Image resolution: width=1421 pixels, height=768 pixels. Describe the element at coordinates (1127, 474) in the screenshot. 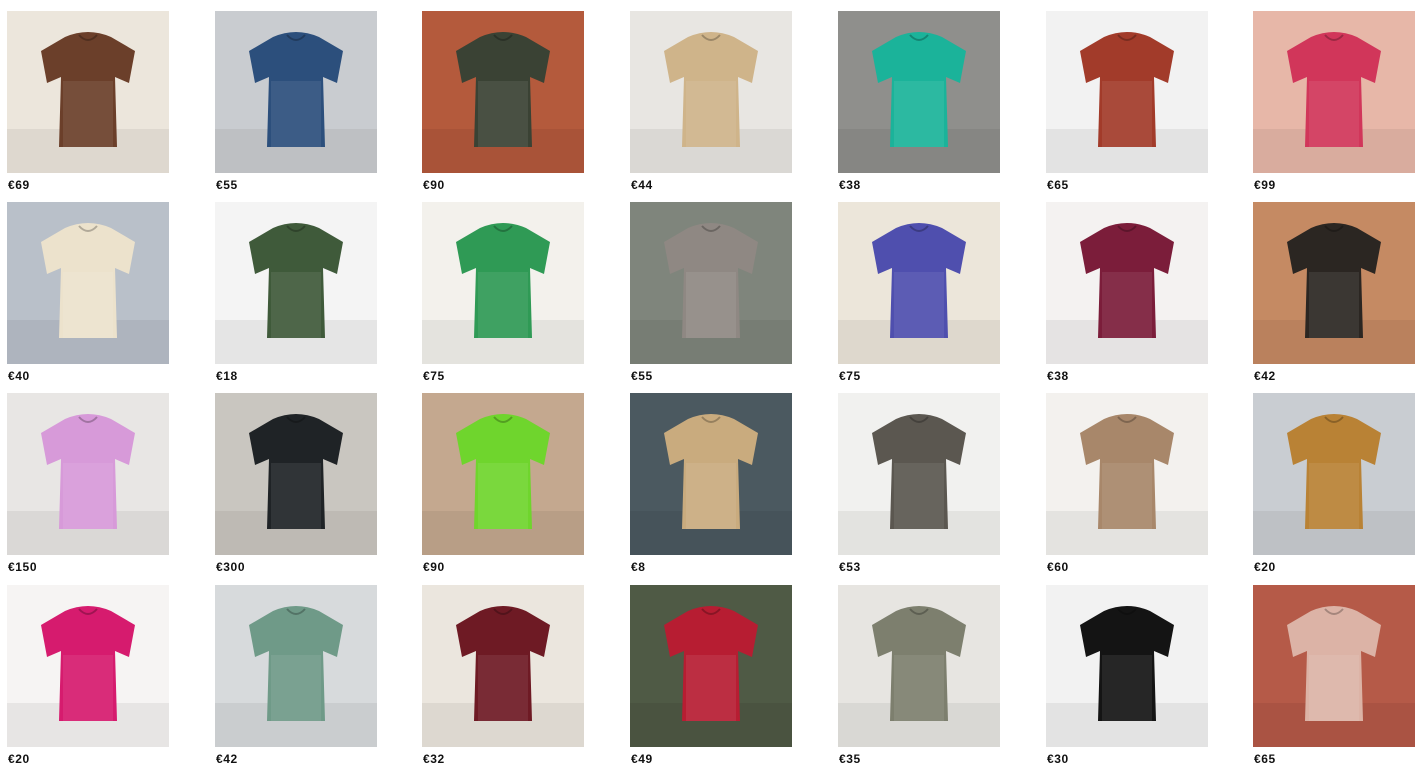

I see `product-image-beige-trench-coat` at that location.